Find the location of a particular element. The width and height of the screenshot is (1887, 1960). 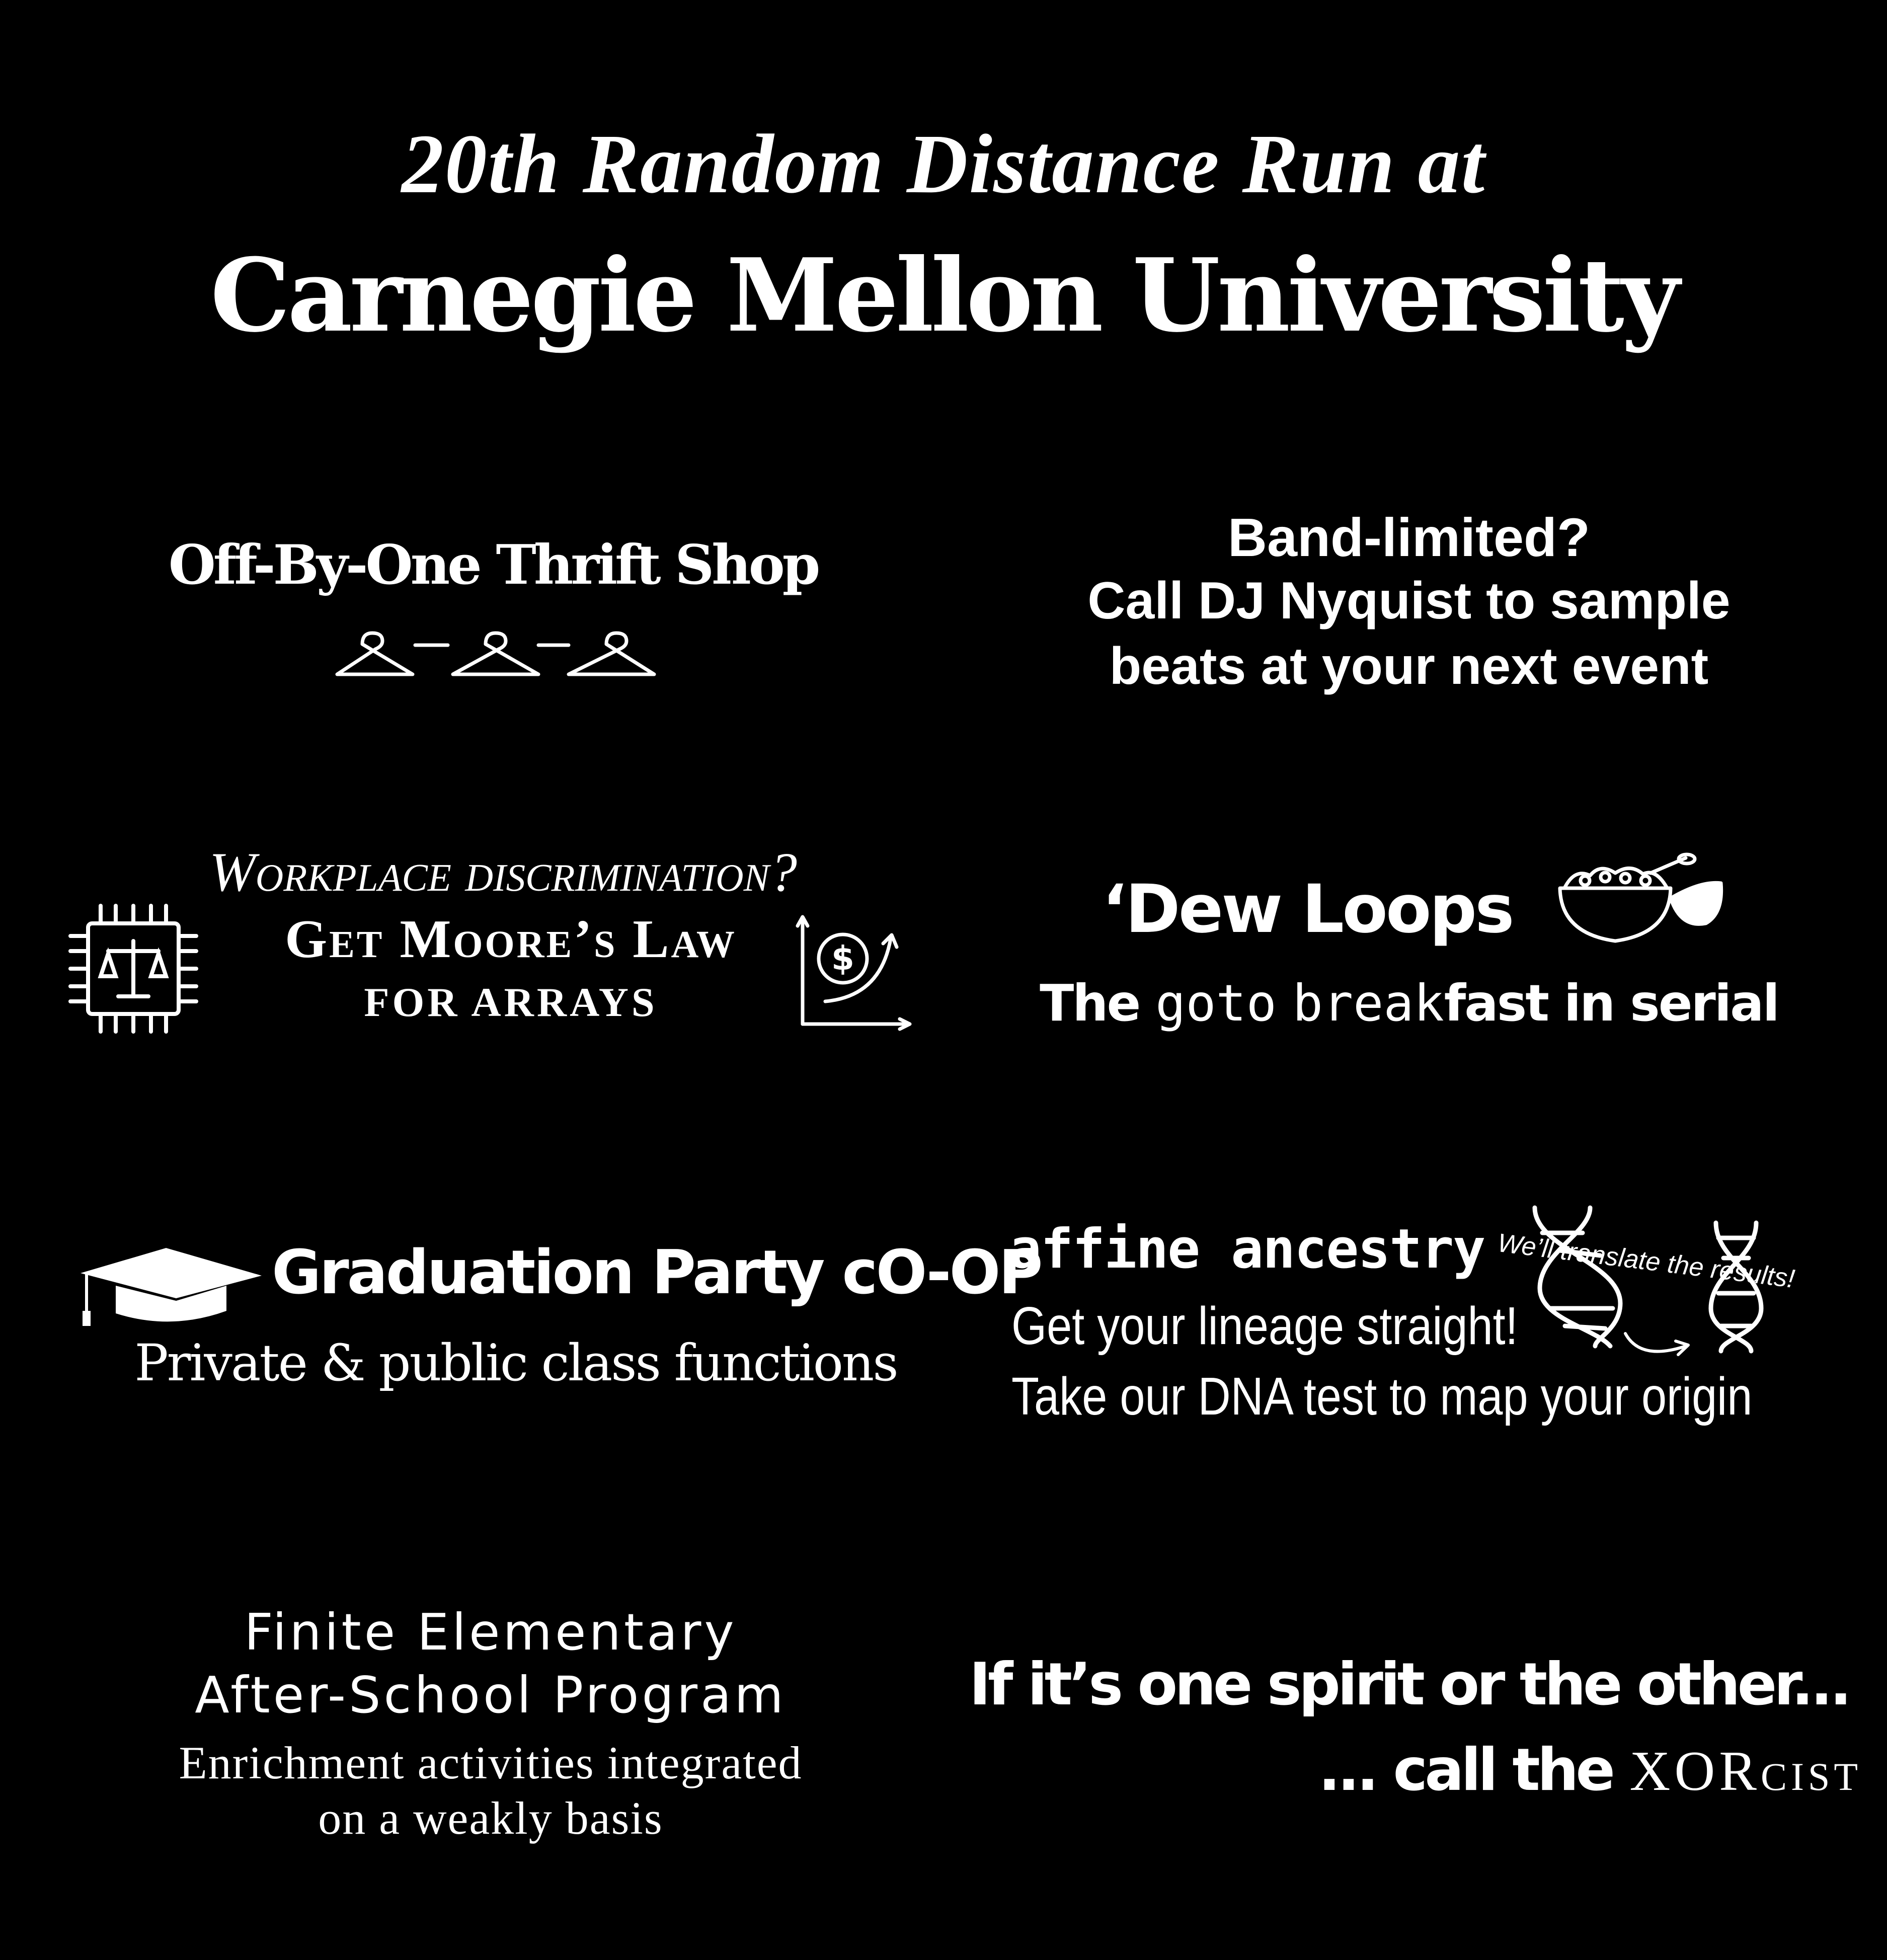

tagline-break: break is located at coordinates (1368, 1003).